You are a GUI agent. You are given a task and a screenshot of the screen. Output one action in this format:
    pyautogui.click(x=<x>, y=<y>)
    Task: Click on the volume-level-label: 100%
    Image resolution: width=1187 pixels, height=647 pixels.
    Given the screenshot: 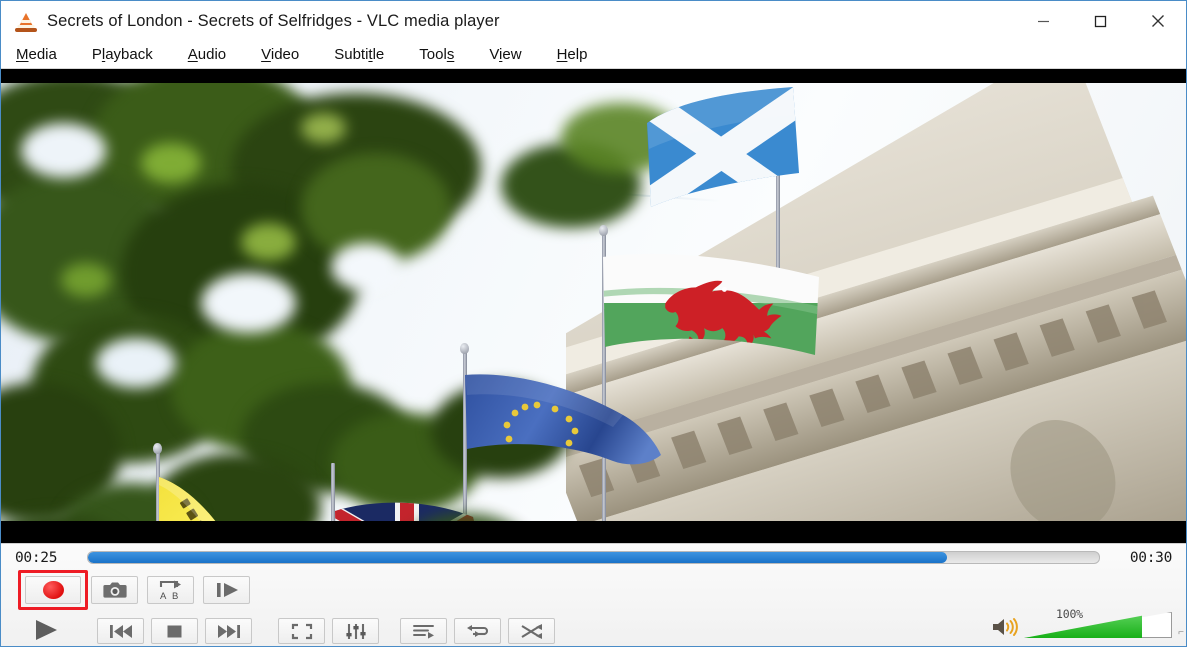 What is the action you would take?
    pyautogui.click(x=1069, y=614)
    